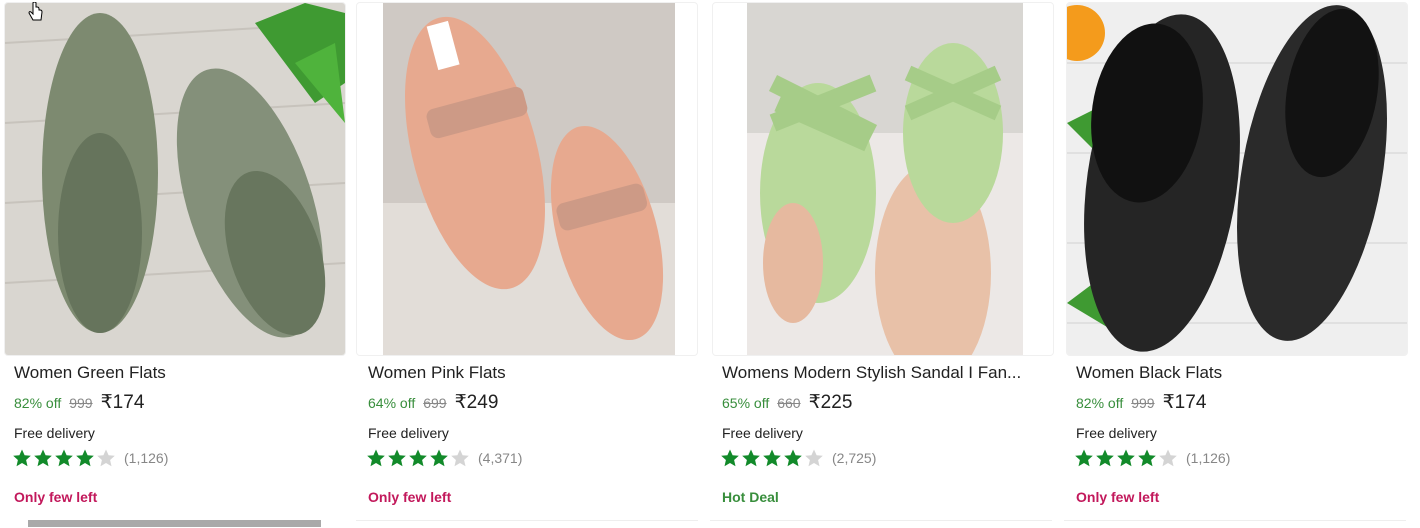  What do you see at coordinates (35, 11) in the screenshot?
I see `hand-cursor-icon` at bounding box center [35, 11].